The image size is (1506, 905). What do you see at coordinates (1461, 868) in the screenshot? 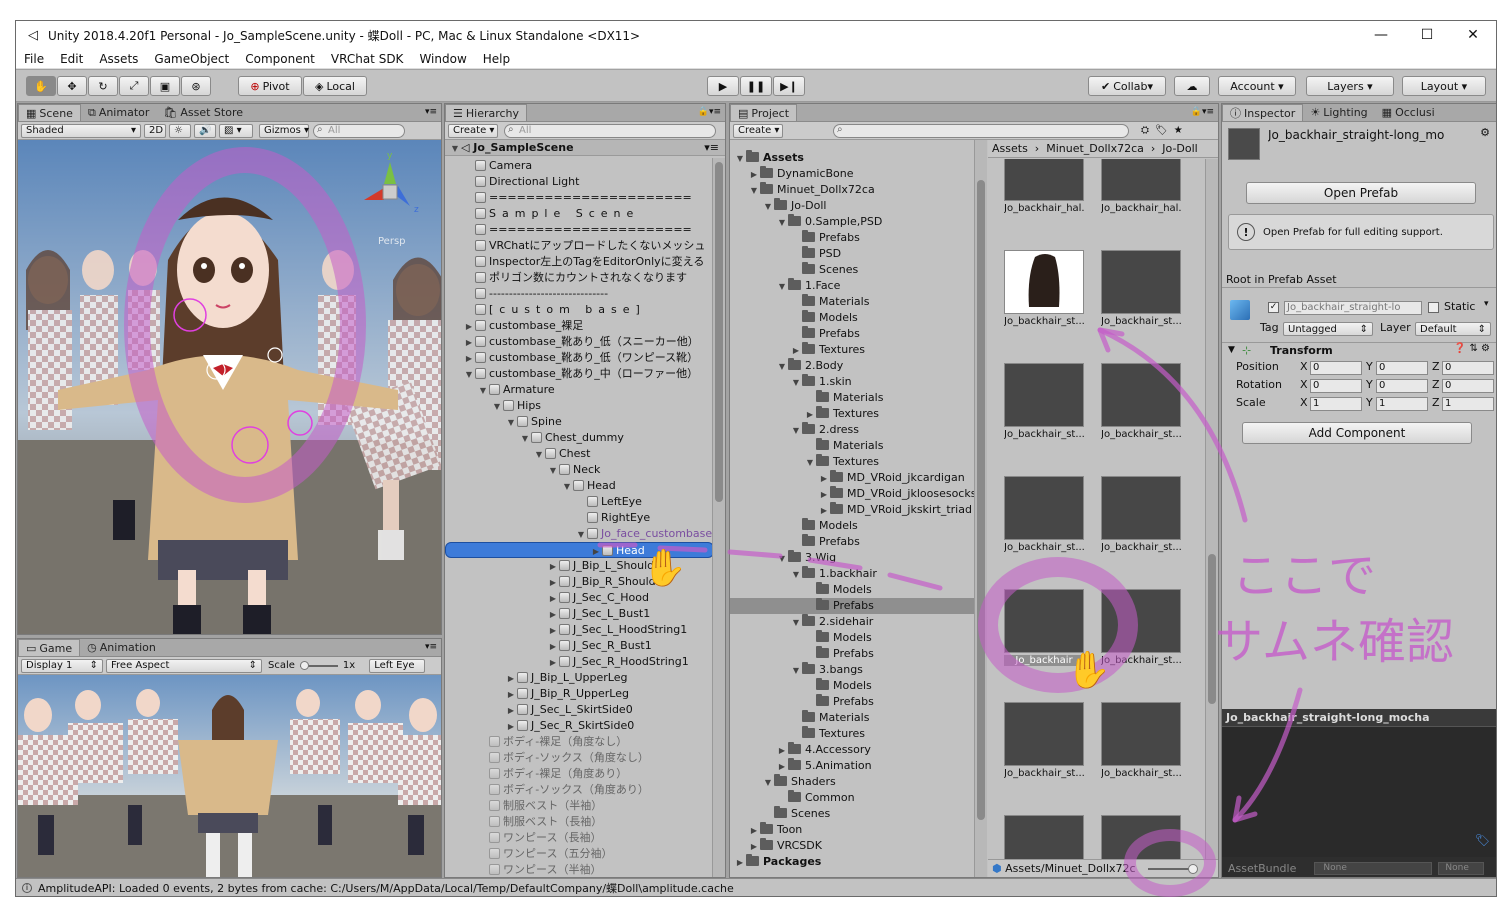
I see `assetbundle-variant-dropdown: None` at bounding box center [1461, 868].